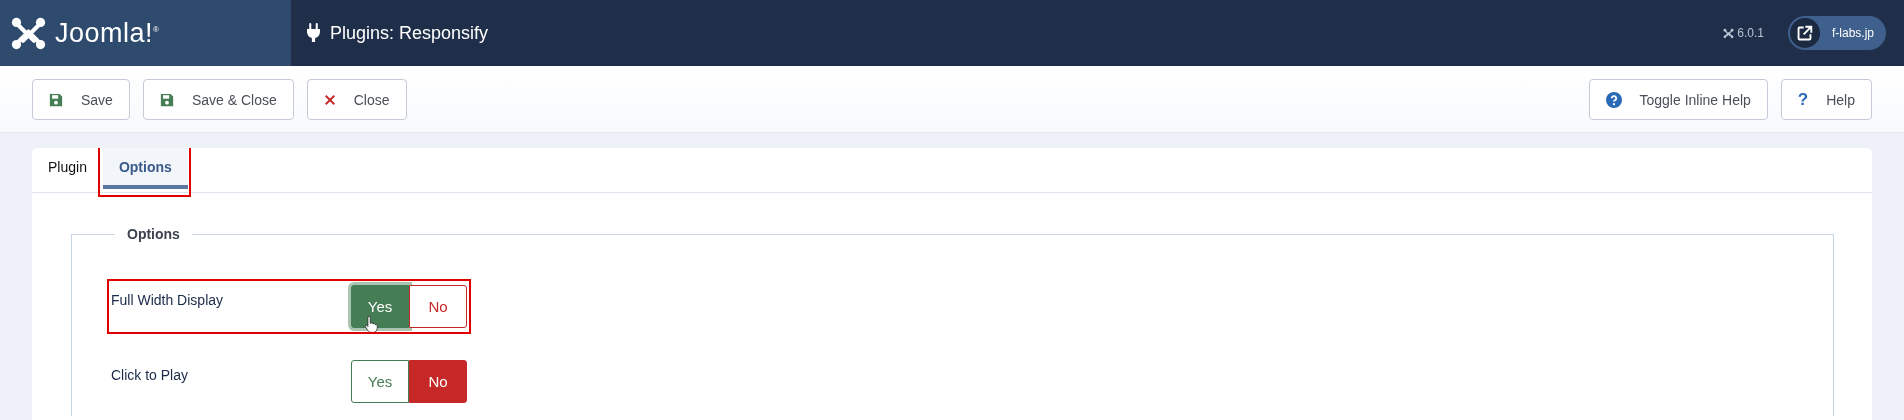 The image size is (1904, 420). What do you see at coordinates (150, 375) in the screenshot?
I see `field-label: Click to Play` at bounding box center [150, 375].